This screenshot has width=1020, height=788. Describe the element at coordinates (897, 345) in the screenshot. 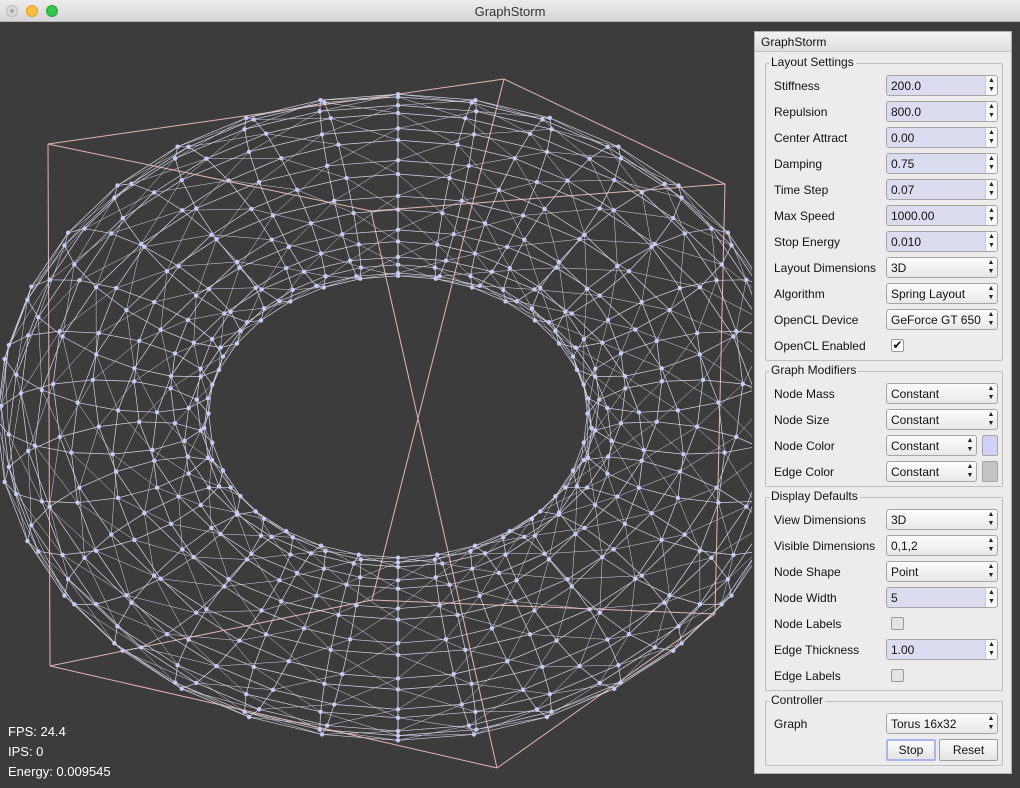

I see `opencl-enabled-checkbox: ✔` at that location.